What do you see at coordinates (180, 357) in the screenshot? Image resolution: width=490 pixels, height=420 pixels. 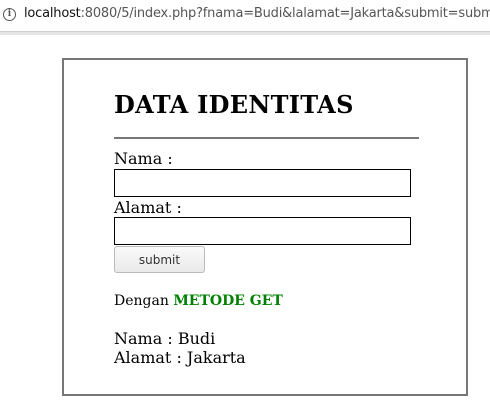 I see `result-alamat: Alamat : Jakarta` at bounding box center [180, 357].